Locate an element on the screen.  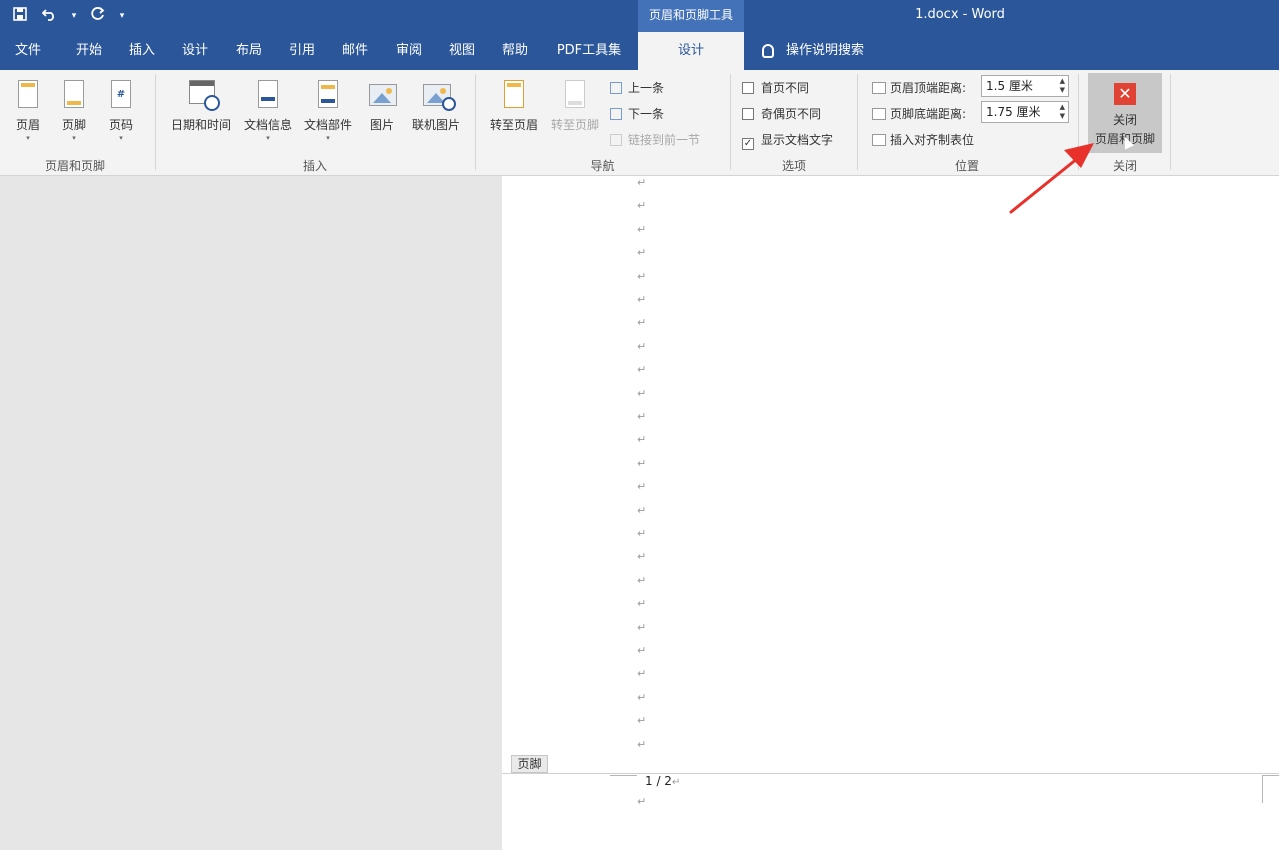
footer-bottom-distance-label: 页脚底端距离: is located at coordinates (919, 113).